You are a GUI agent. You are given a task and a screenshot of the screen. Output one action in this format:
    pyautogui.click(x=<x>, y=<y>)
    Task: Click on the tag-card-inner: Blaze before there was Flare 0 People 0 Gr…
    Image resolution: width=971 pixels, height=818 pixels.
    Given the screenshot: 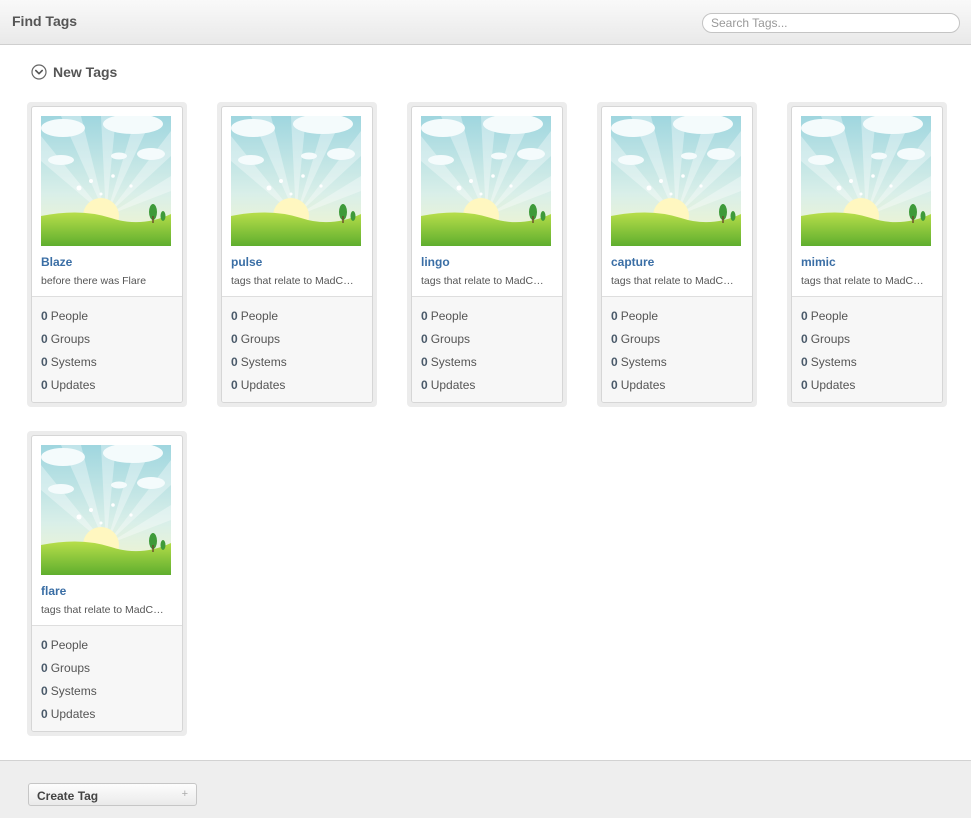 What is the action you would take?
    pyautogui.click(x=107, y=254)
    